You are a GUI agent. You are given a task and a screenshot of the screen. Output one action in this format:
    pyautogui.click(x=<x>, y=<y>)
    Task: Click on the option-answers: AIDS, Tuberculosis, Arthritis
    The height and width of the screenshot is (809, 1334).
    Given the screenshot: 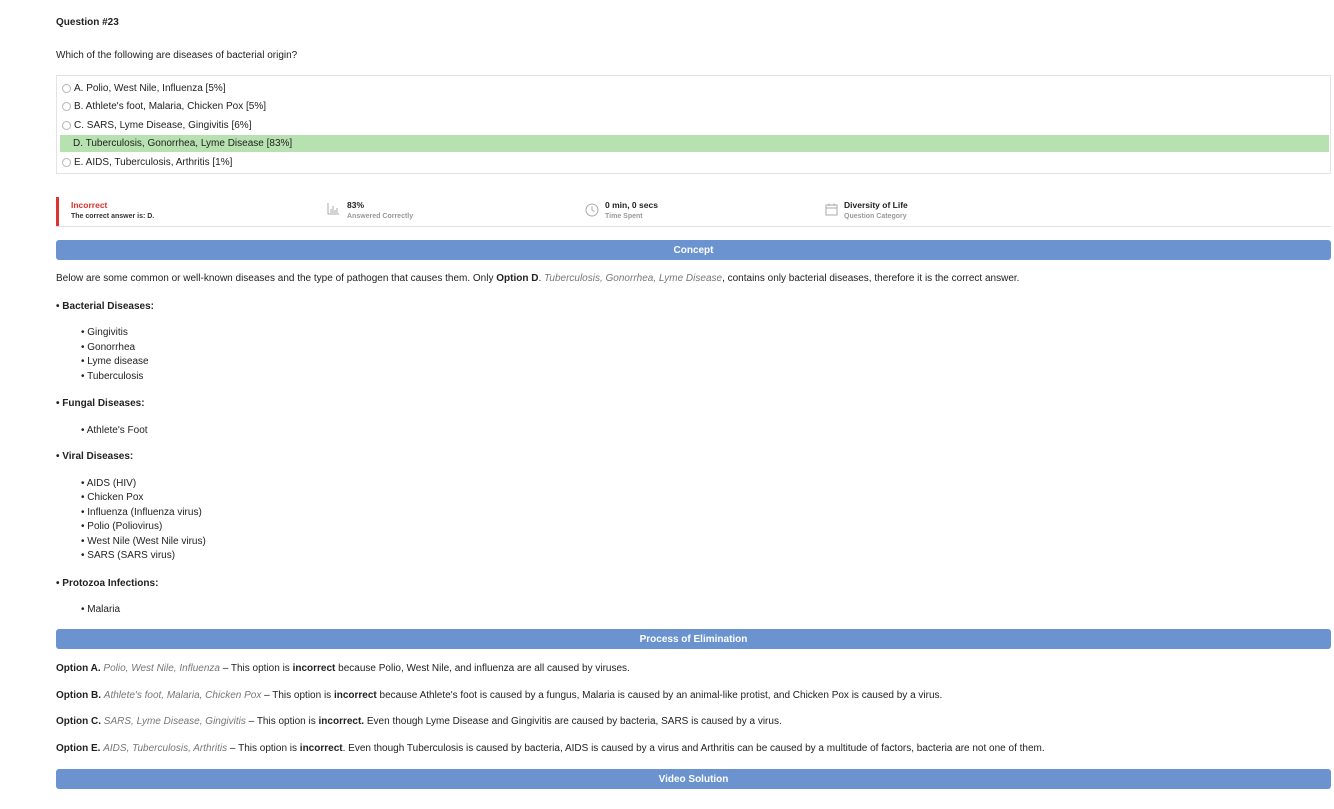 What is the action you would take?
    pyautogui.click(x=165, y=748)
    